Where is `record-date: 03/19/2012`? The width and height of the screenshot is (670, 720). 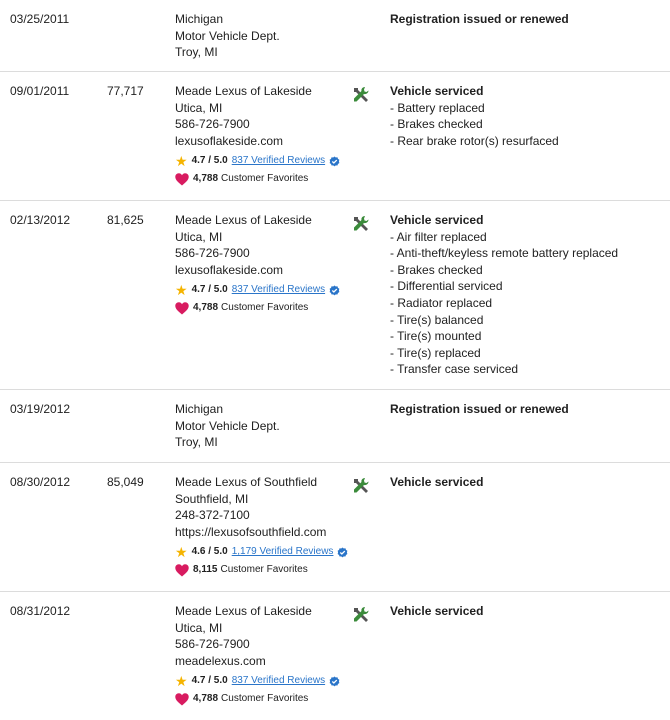 record-date: 03/19/2012 is located at coordinates (40, 409).